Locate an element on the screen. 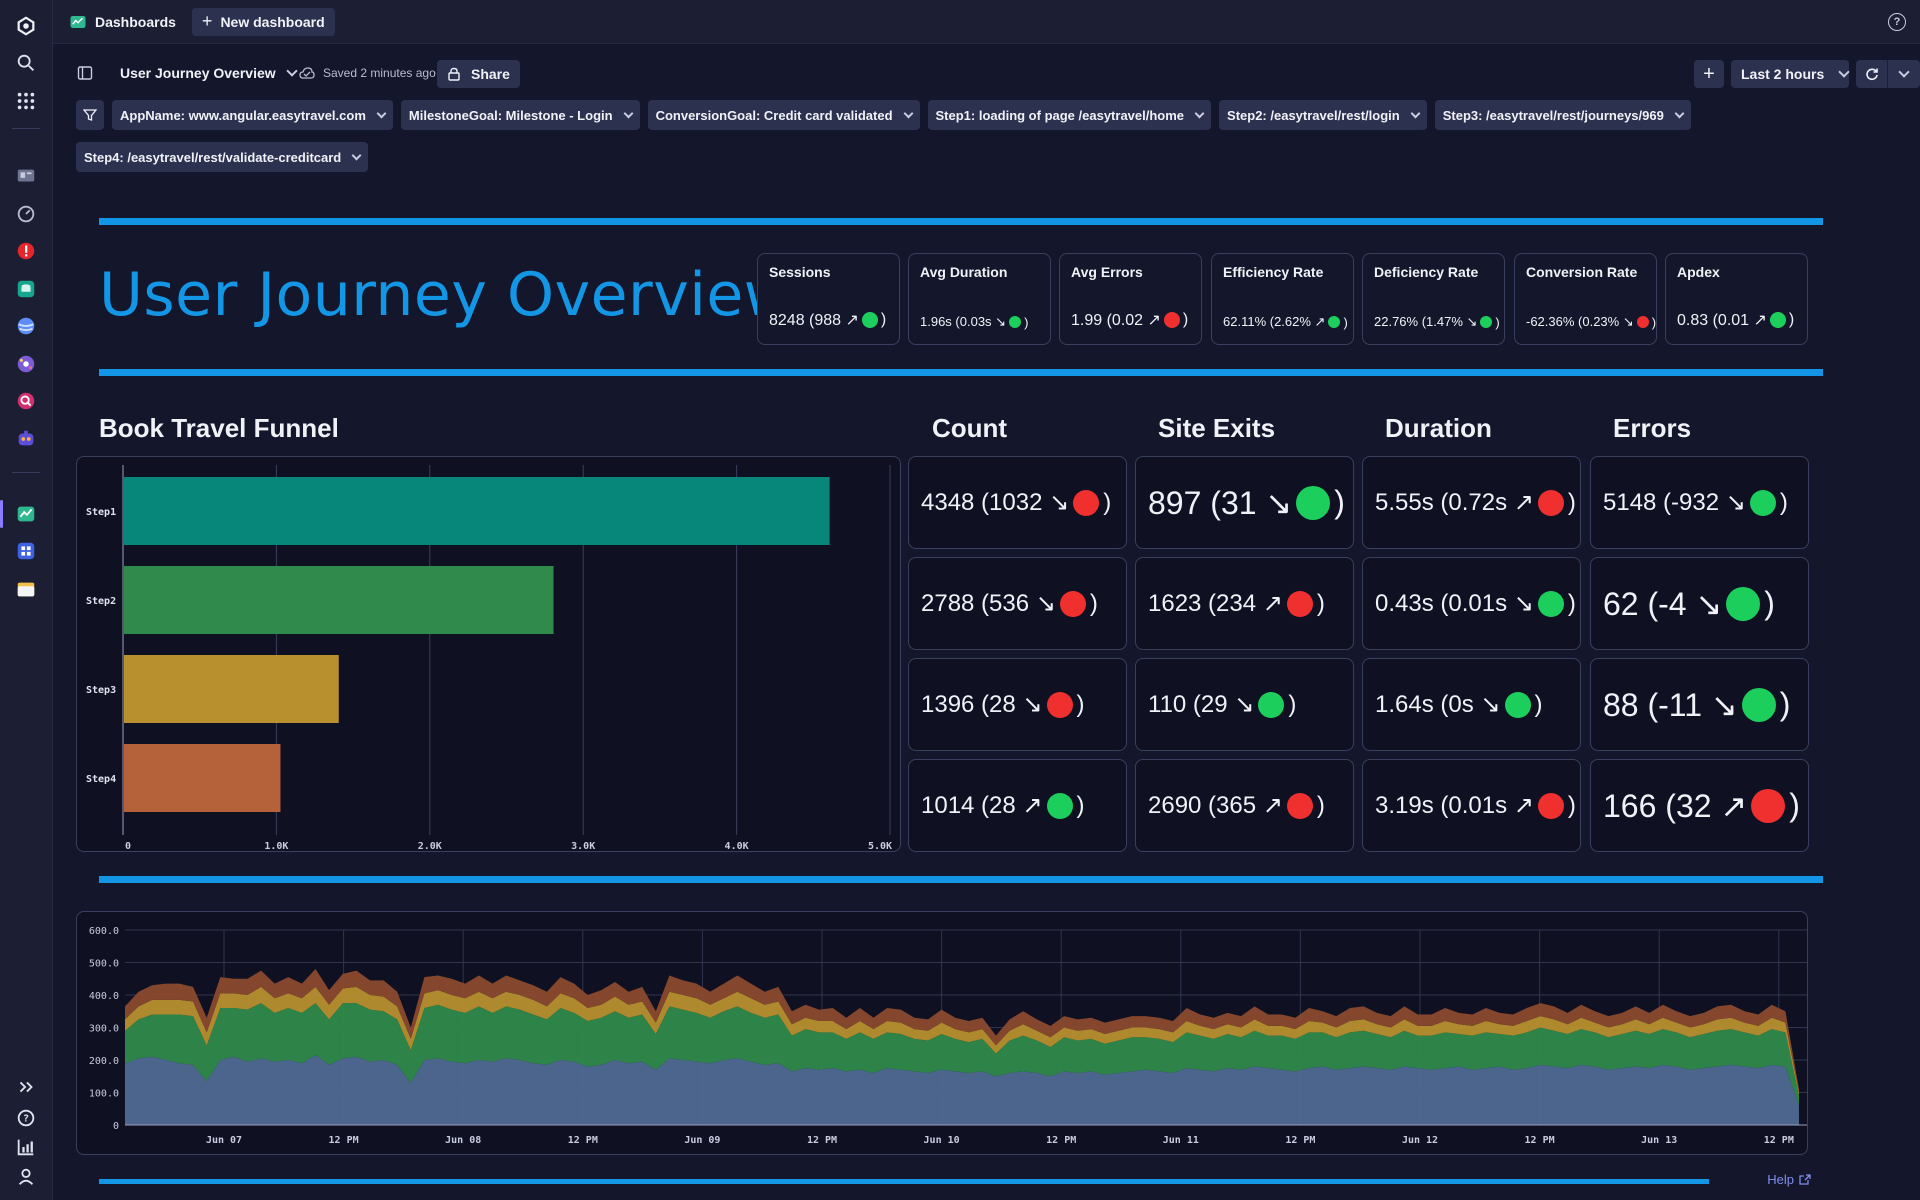 Image resolution: width=1920 pixels, height=1200 pixels. kpi-label: Sessions is located at coordinates (800, 272).